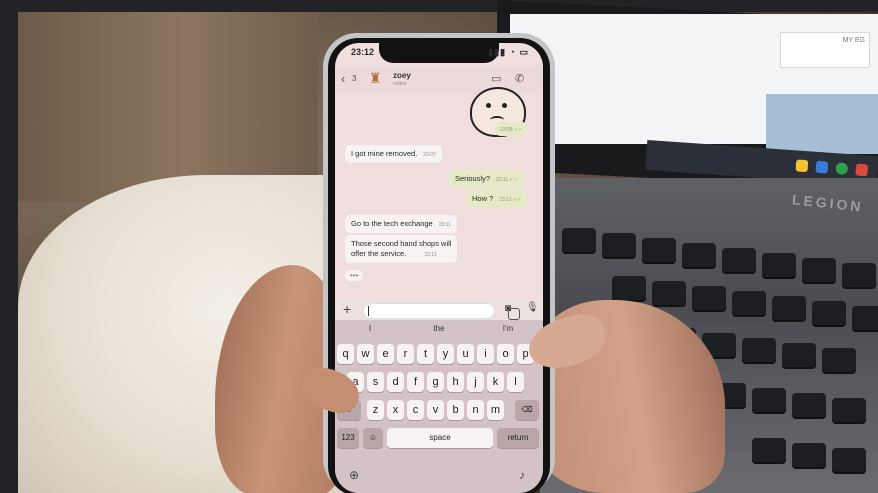 Image resolution: width=878 pixels, height=493 pixels. What do you see at coordinates (518, 438) in the screenshot?
I see `return-key: return` at bounding box center [518, 438].